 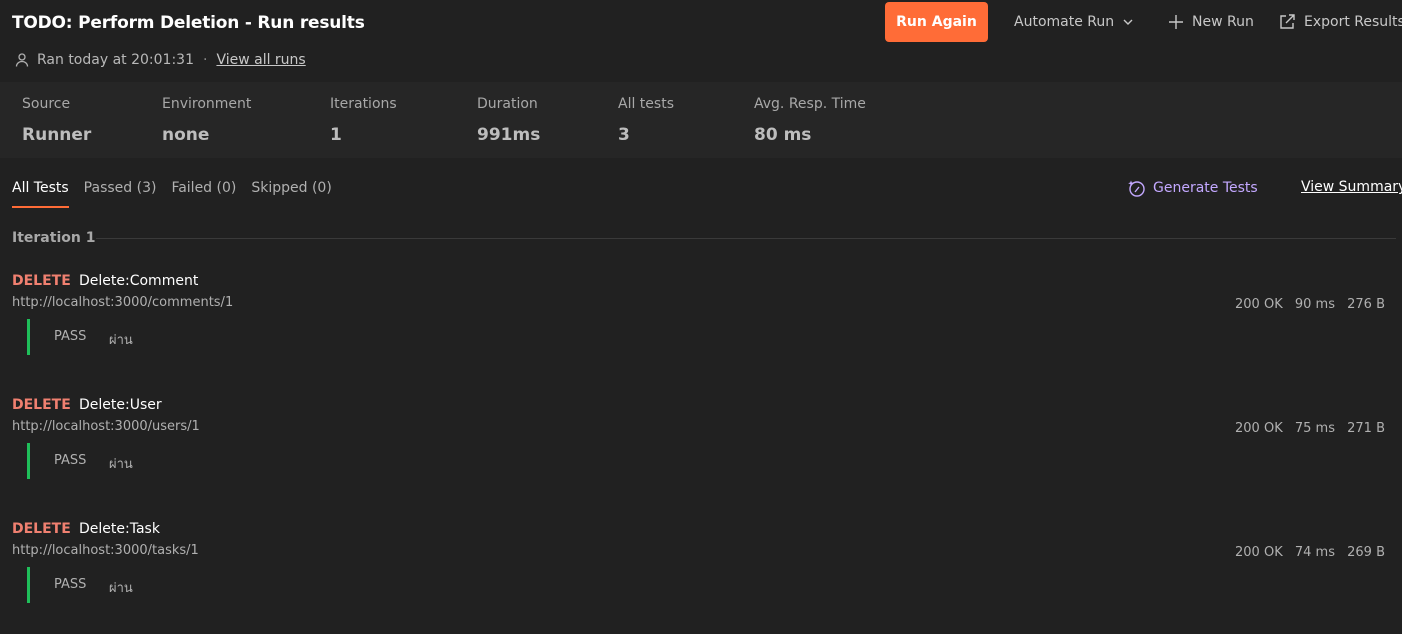 What do you see at coordinates (115, 60) in the screenshot?
I see `ran-at-text: Ran today at 20:01:31` at bounding box center [115, 60].